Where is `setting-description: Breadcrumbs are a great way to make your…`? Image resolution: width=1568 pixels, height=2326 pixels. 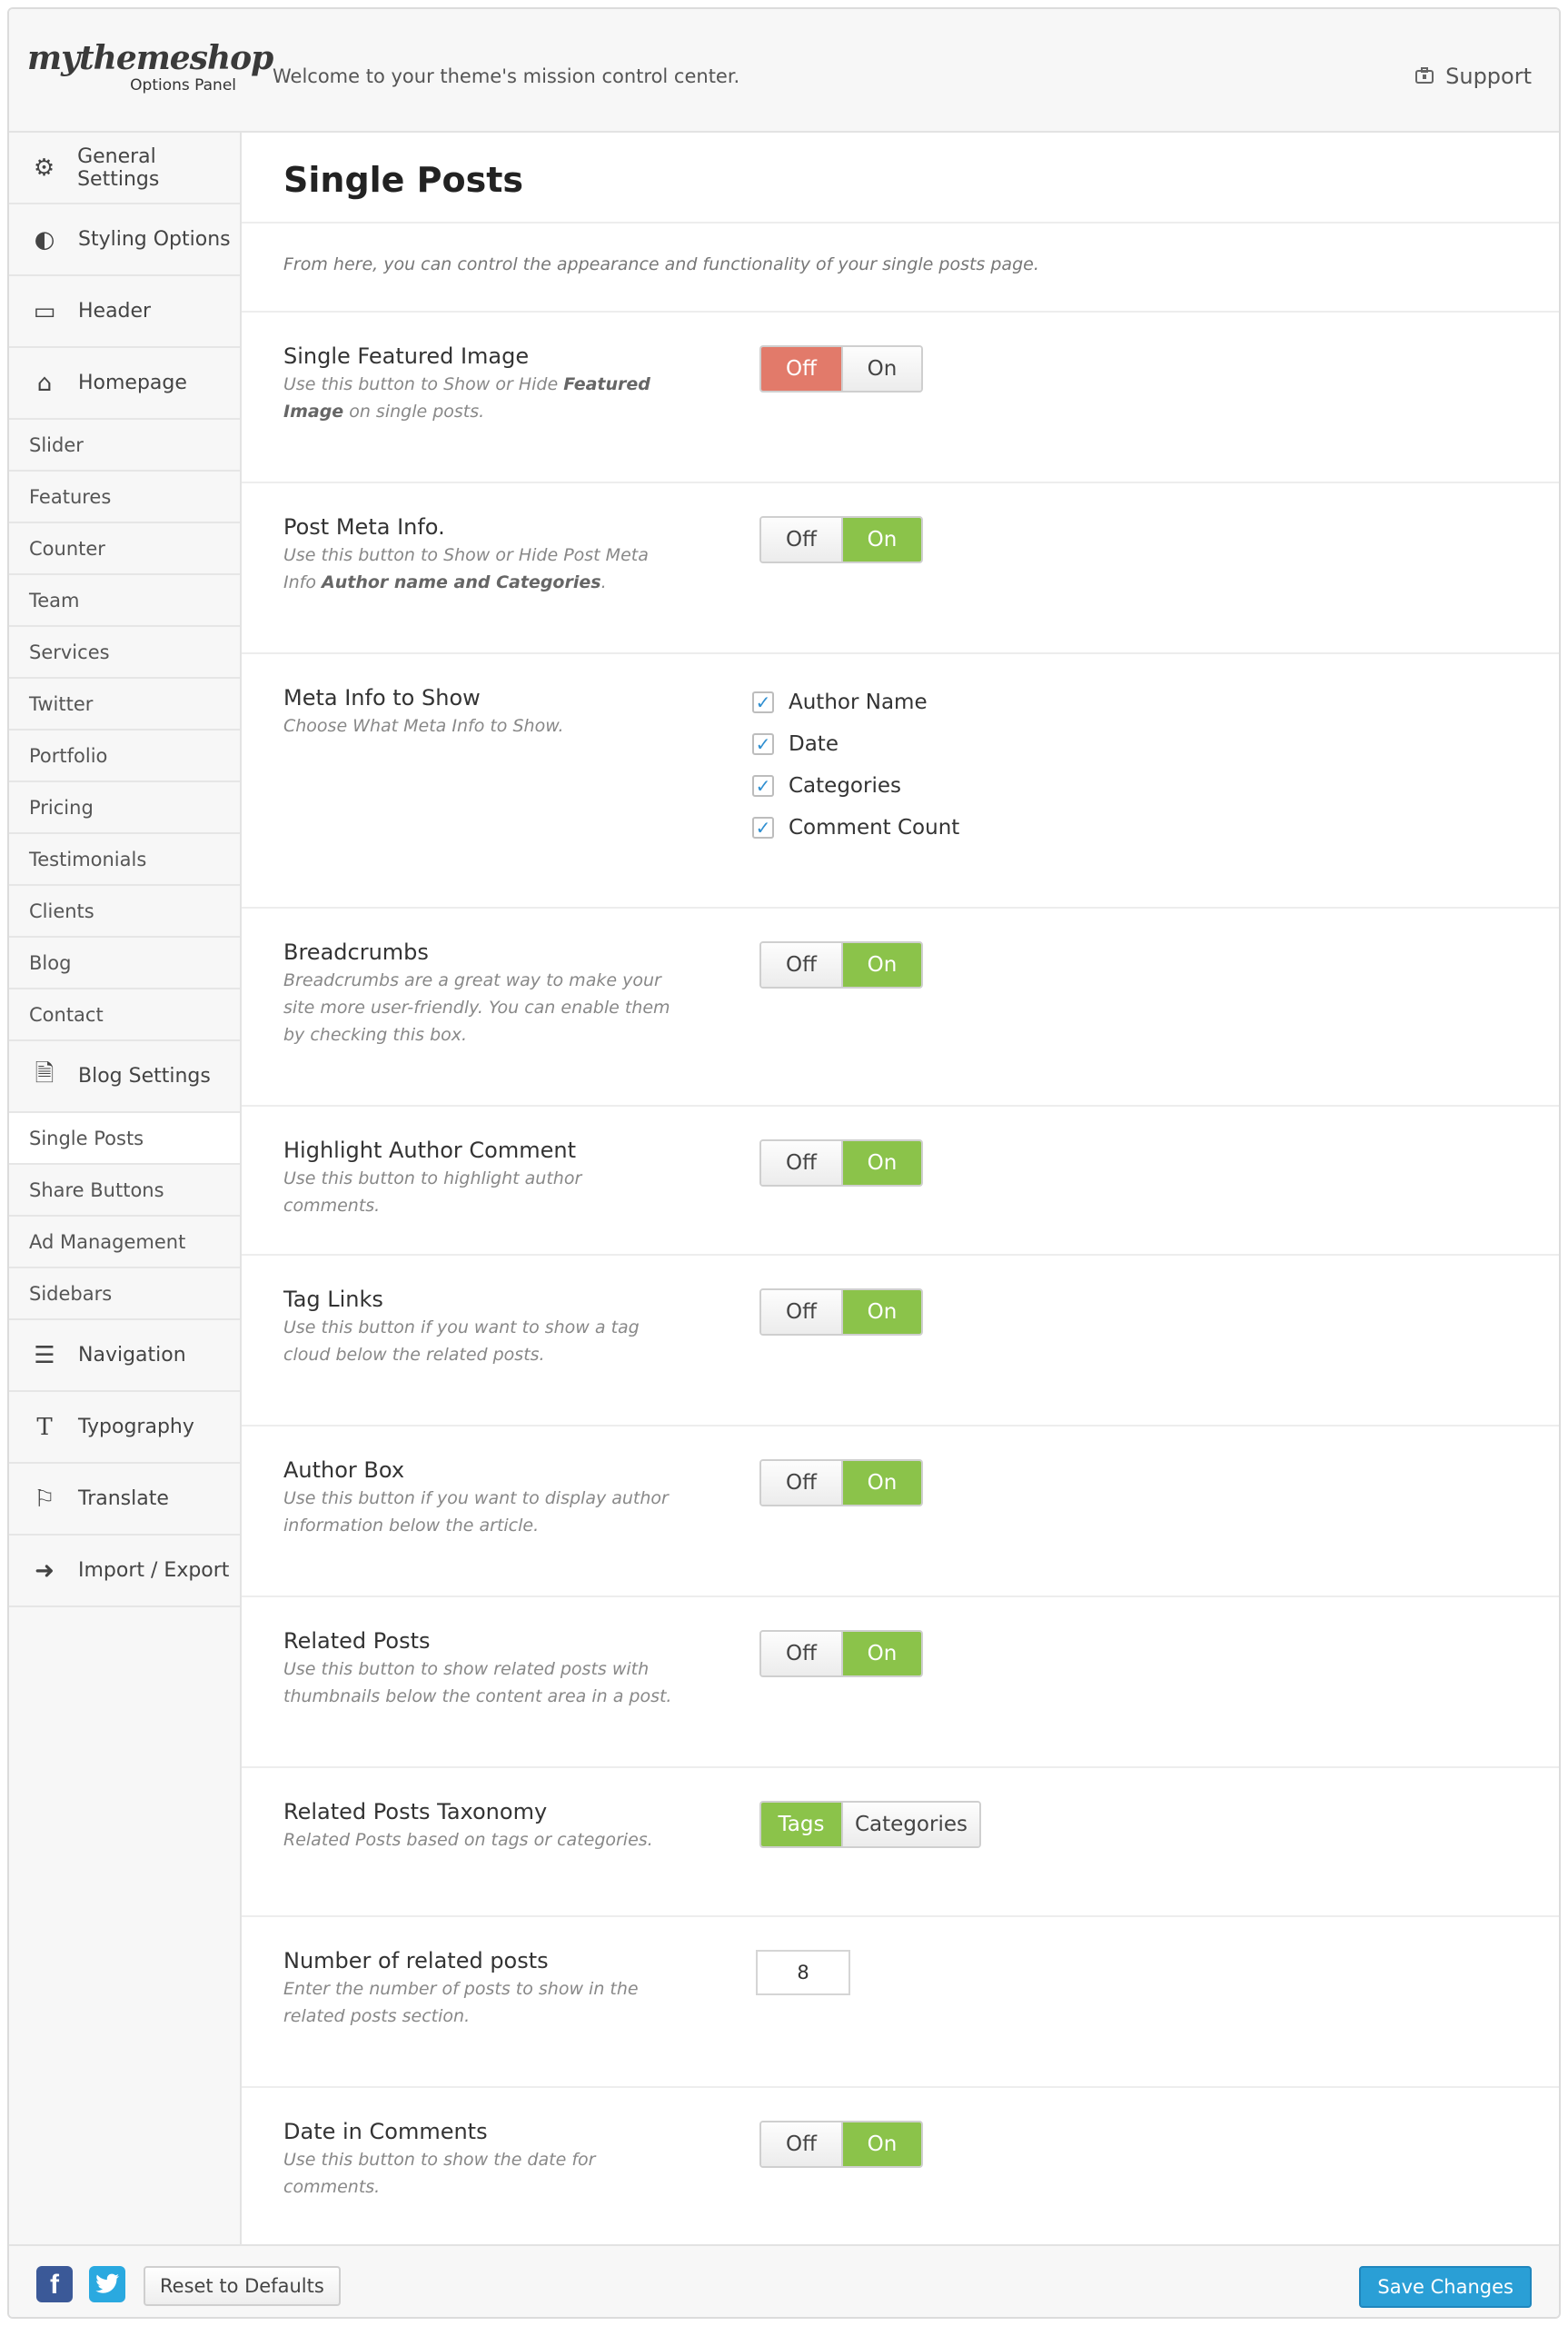
setting-description: Breadcrumbs are a great way to make your… is located at coordinates (476, 1007).